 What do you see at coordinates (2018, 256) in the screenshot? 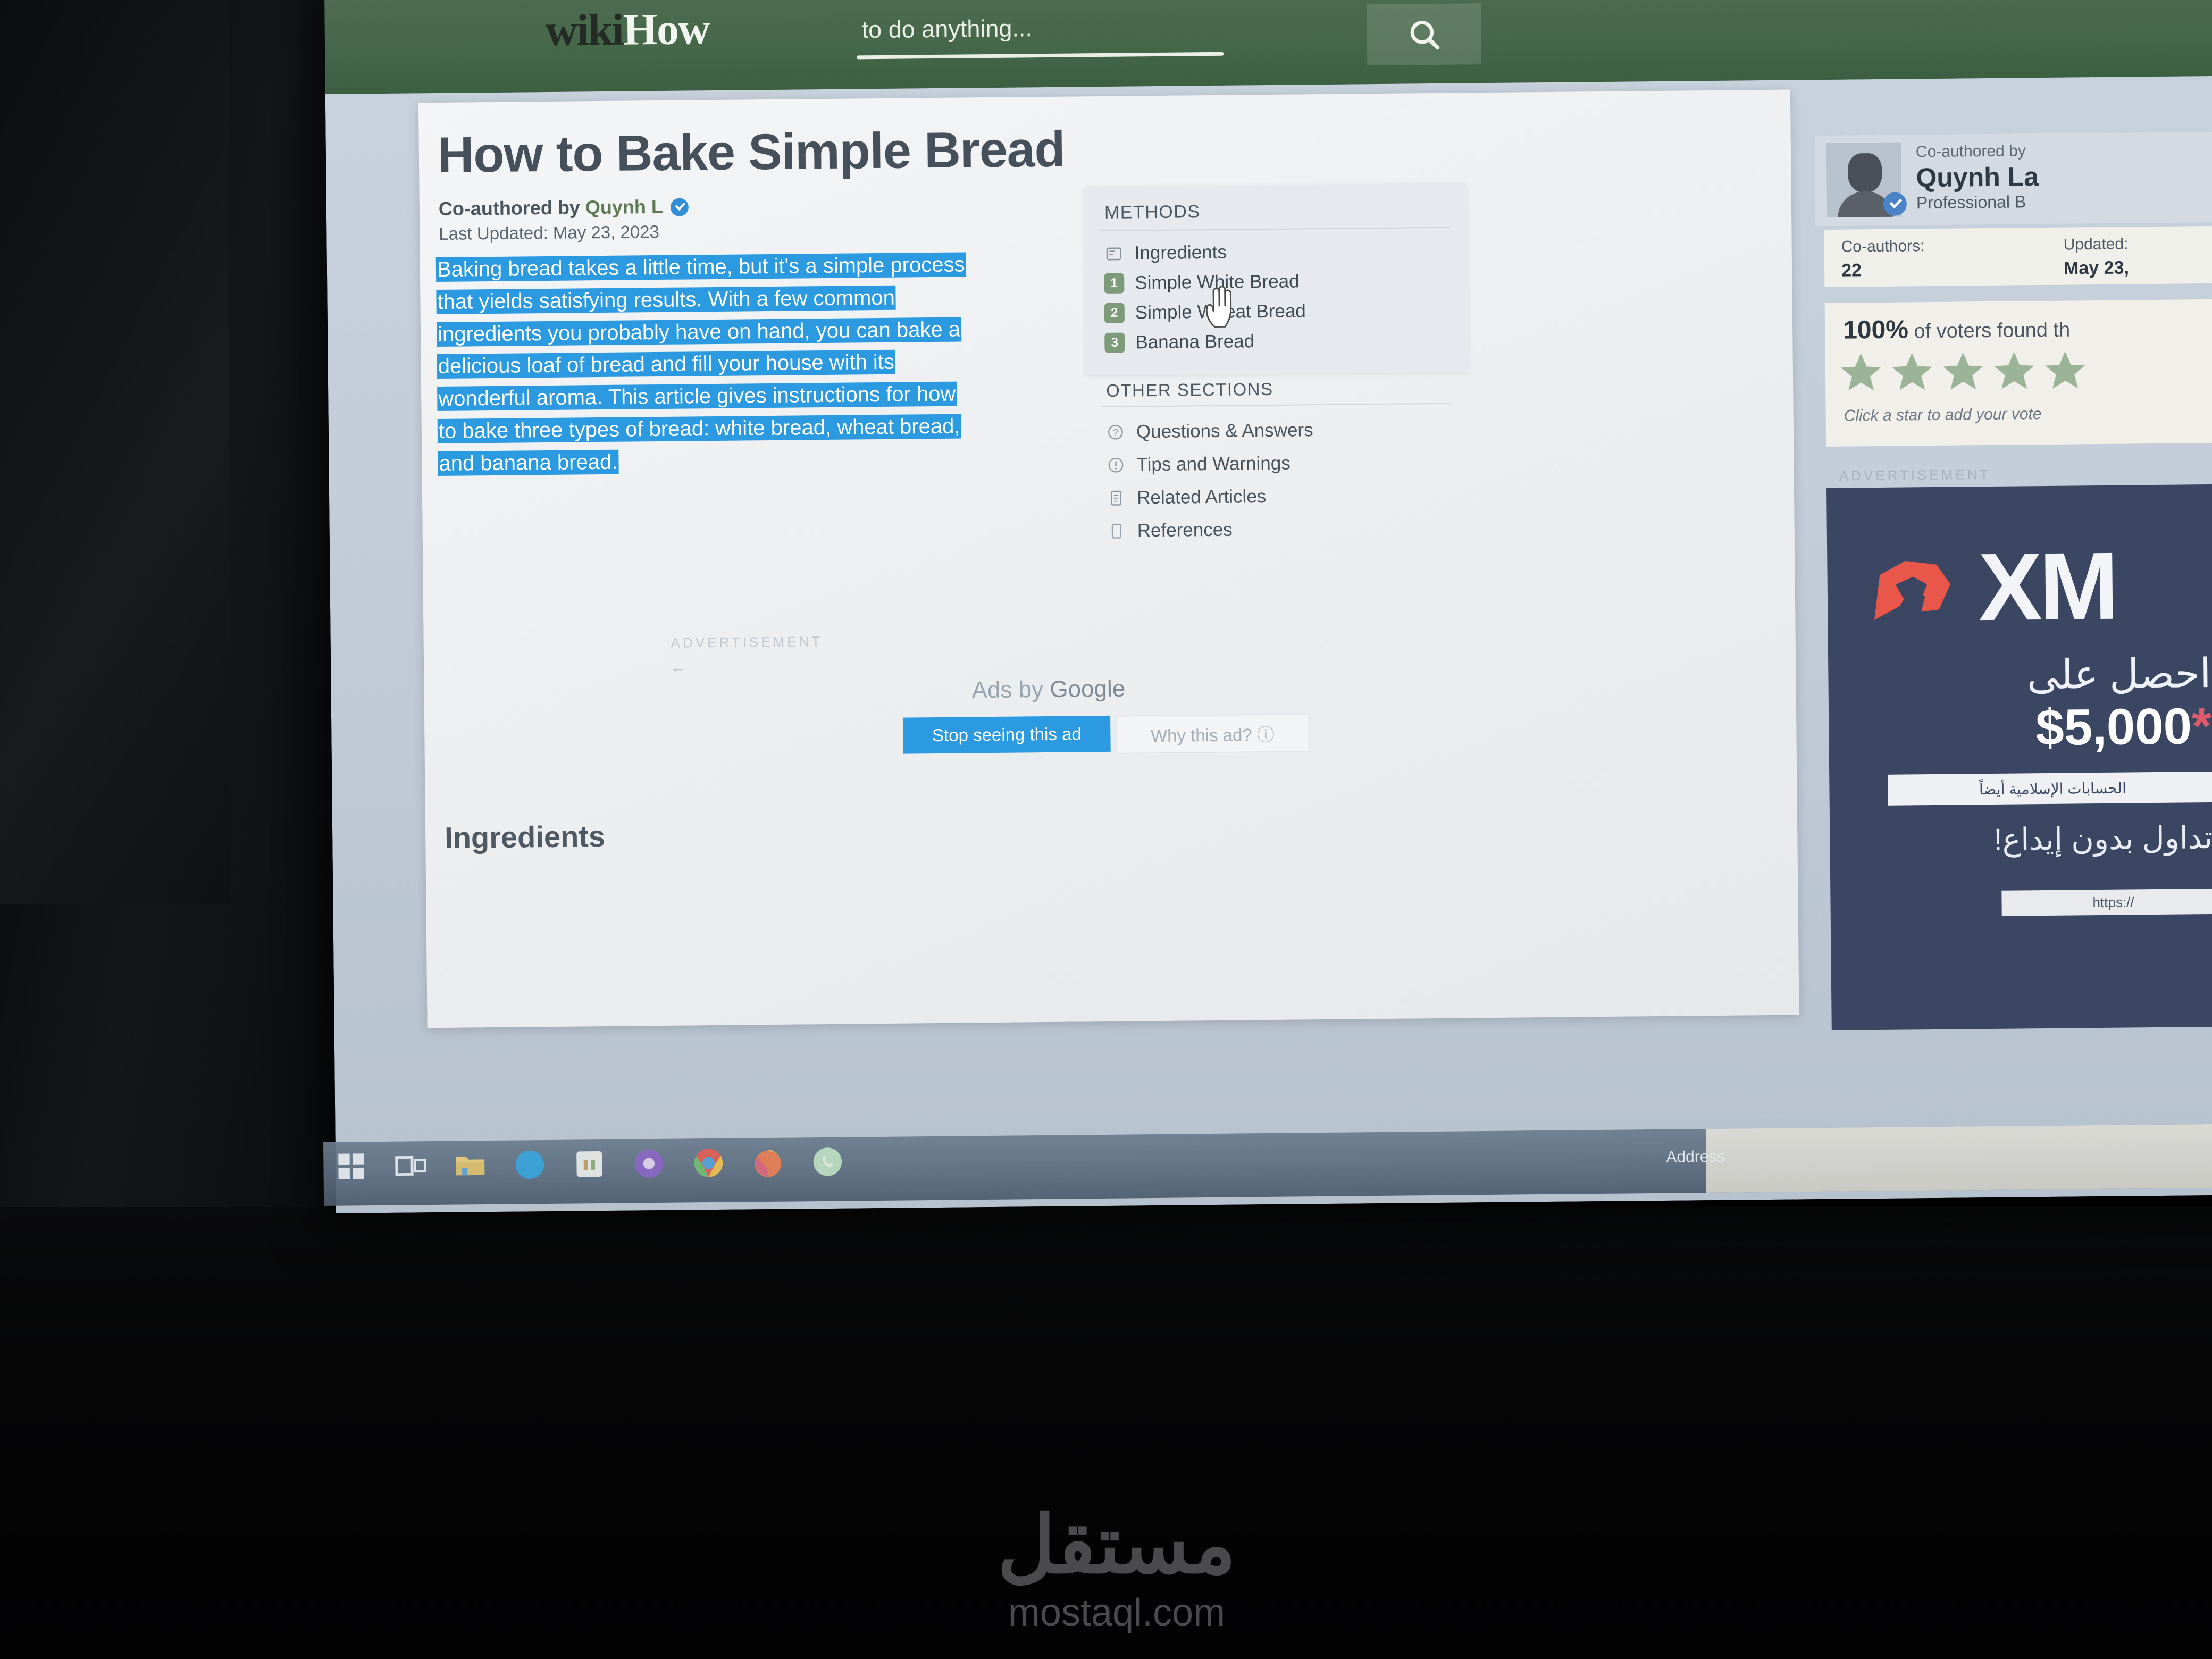
I see `article-stats: Co-authors: 22 Updated: May 23,` at bounding box center [2018, 256].